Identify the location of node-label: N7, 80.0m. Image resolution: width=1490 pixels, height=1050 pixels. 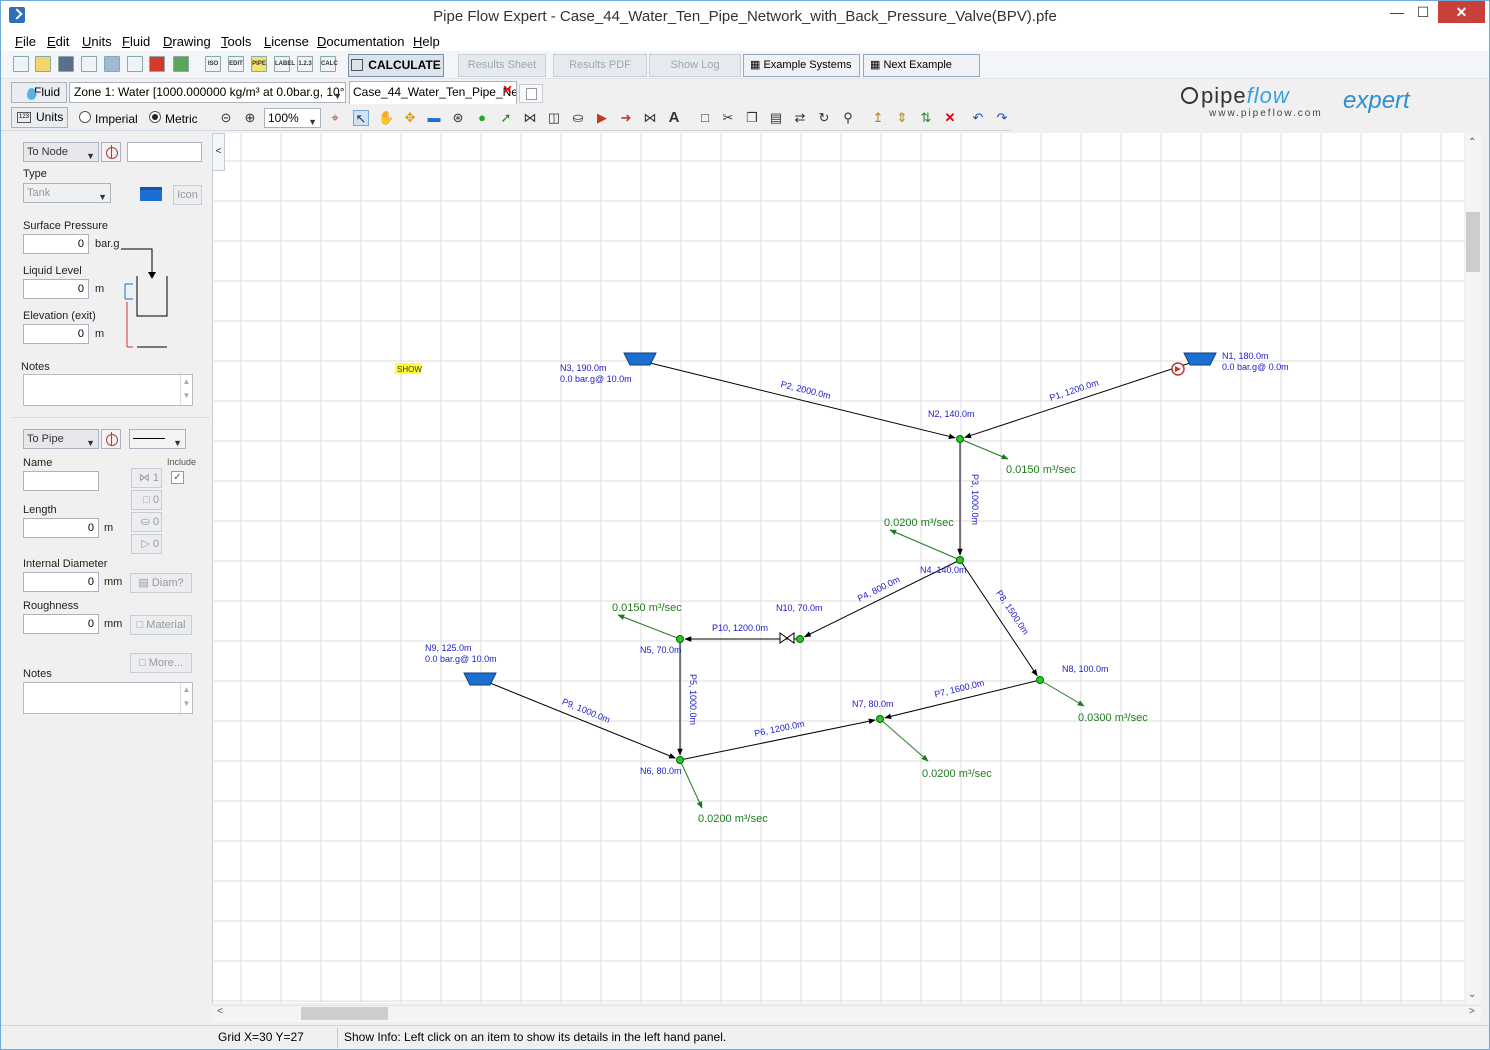
(873, 704).